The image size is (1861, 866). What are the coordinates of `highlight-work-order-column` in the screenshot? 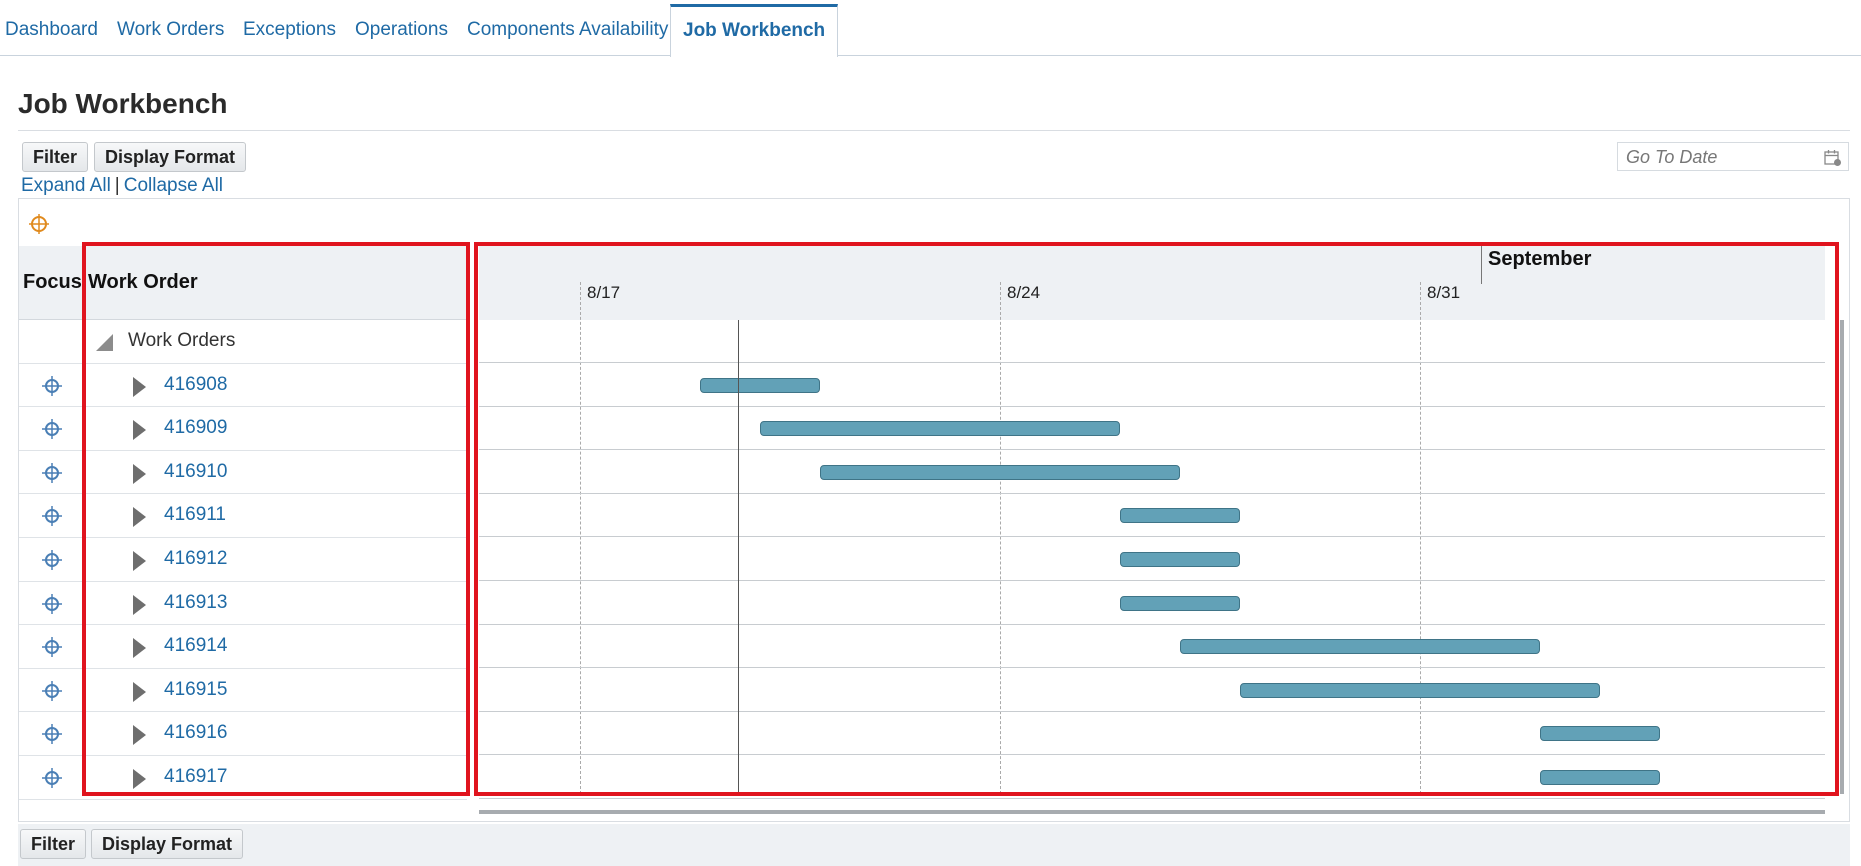 It's located at (276, 519).